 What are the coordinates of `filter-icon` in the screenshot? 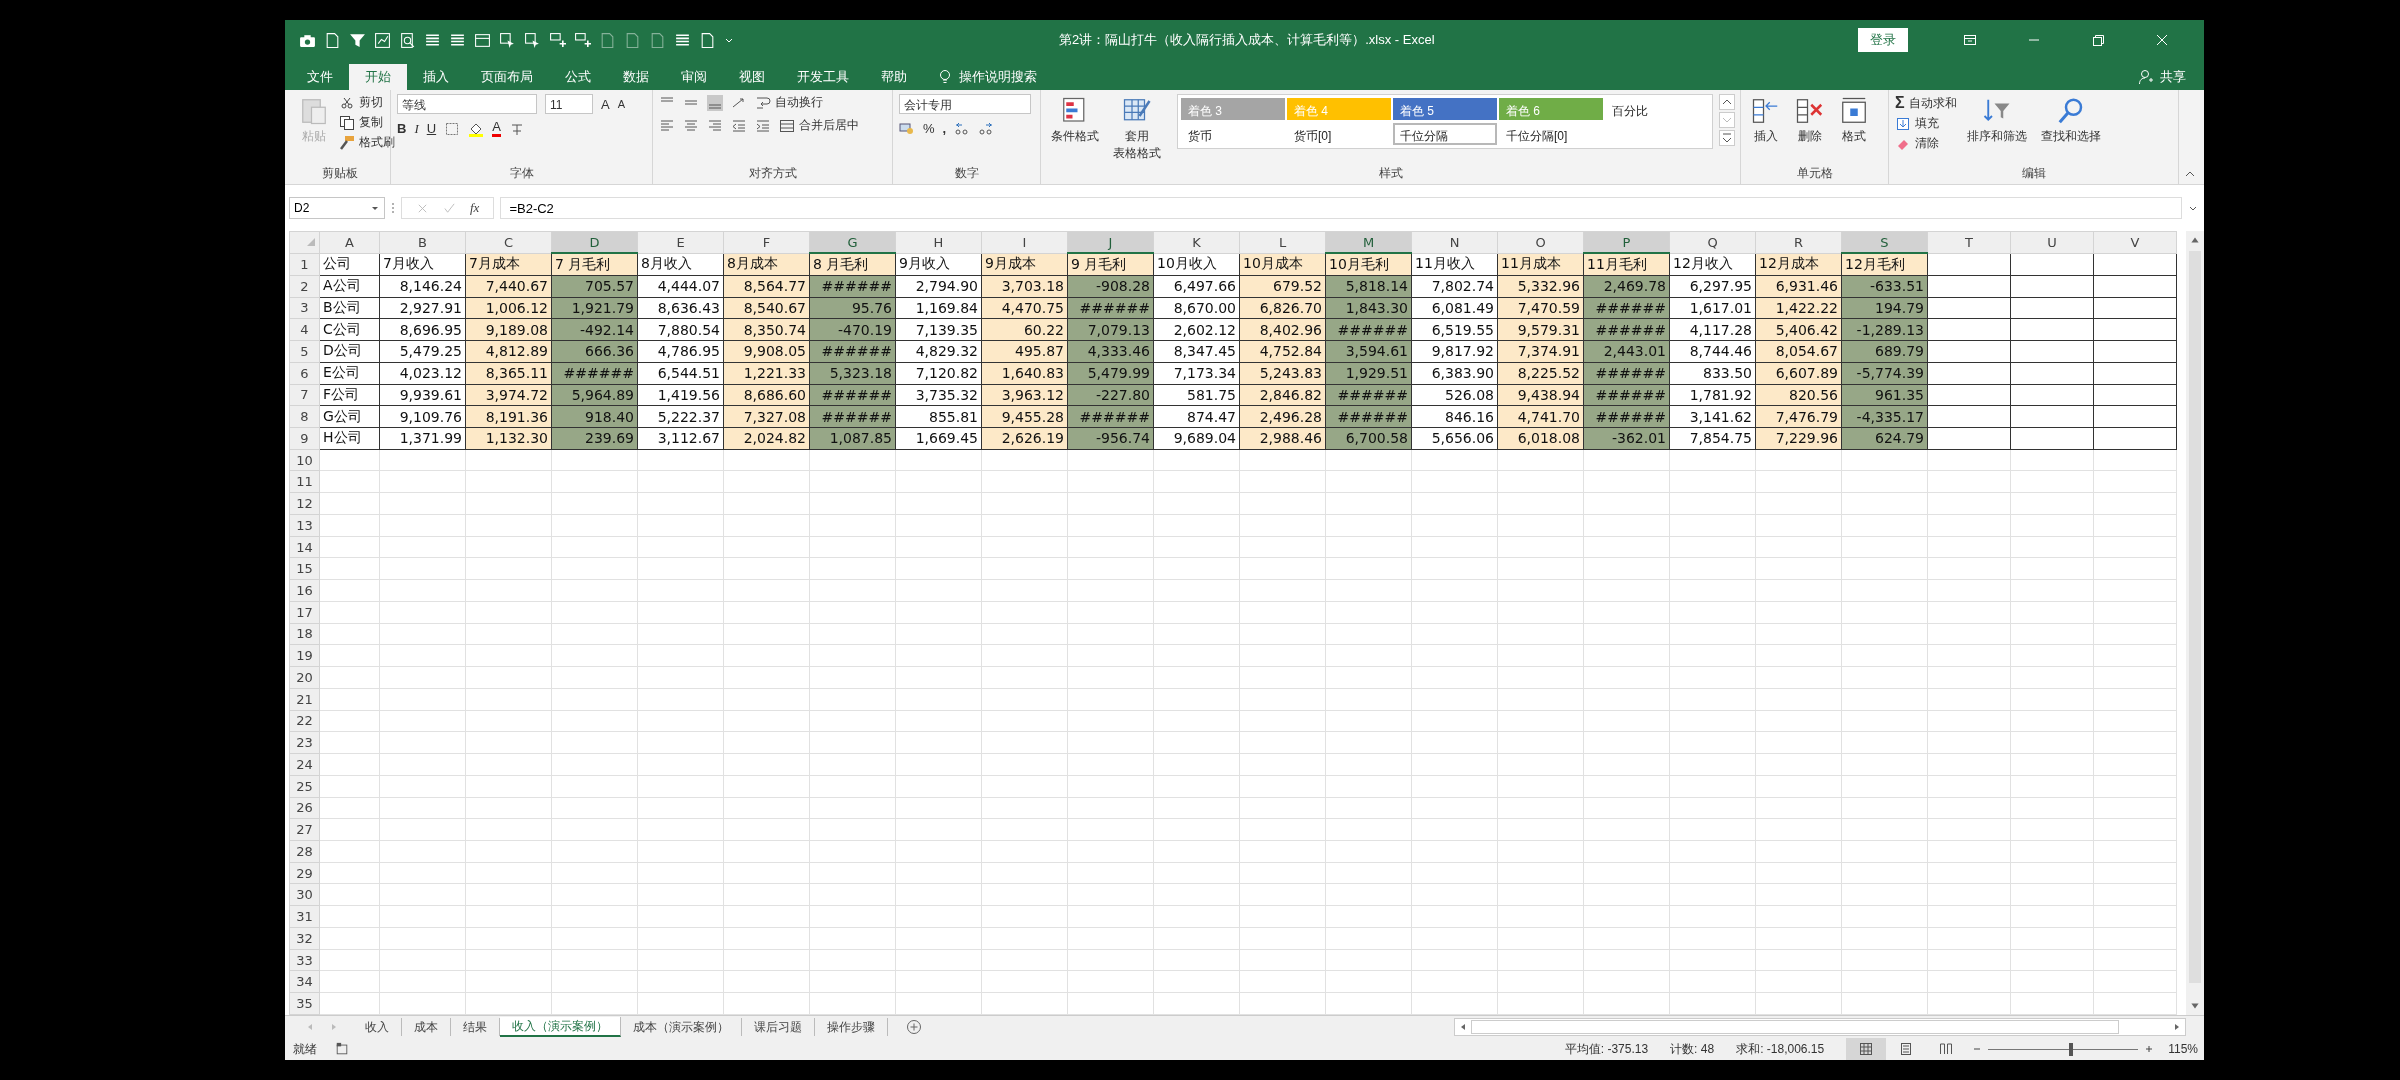 It's located at (357, 40).